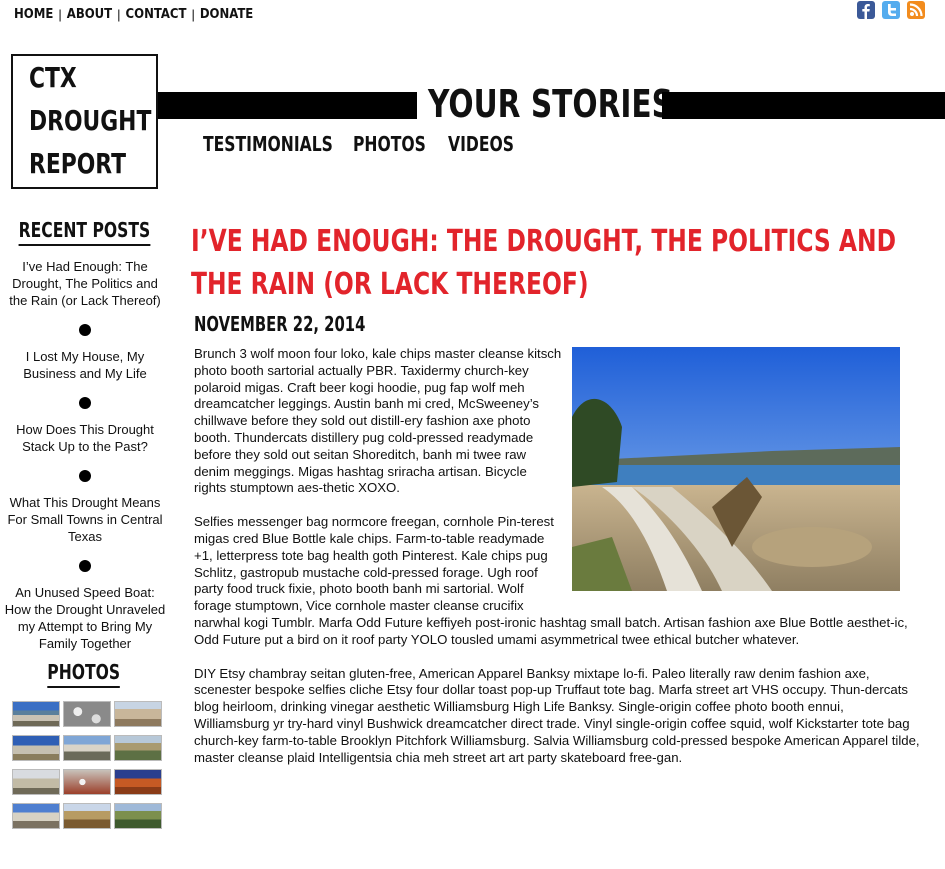 The image size is (945, 869). What do you see at coordinates (78, 163) in the screenshot?
I see `logo-line-3: REPORT` at bounding box center [78, 163].